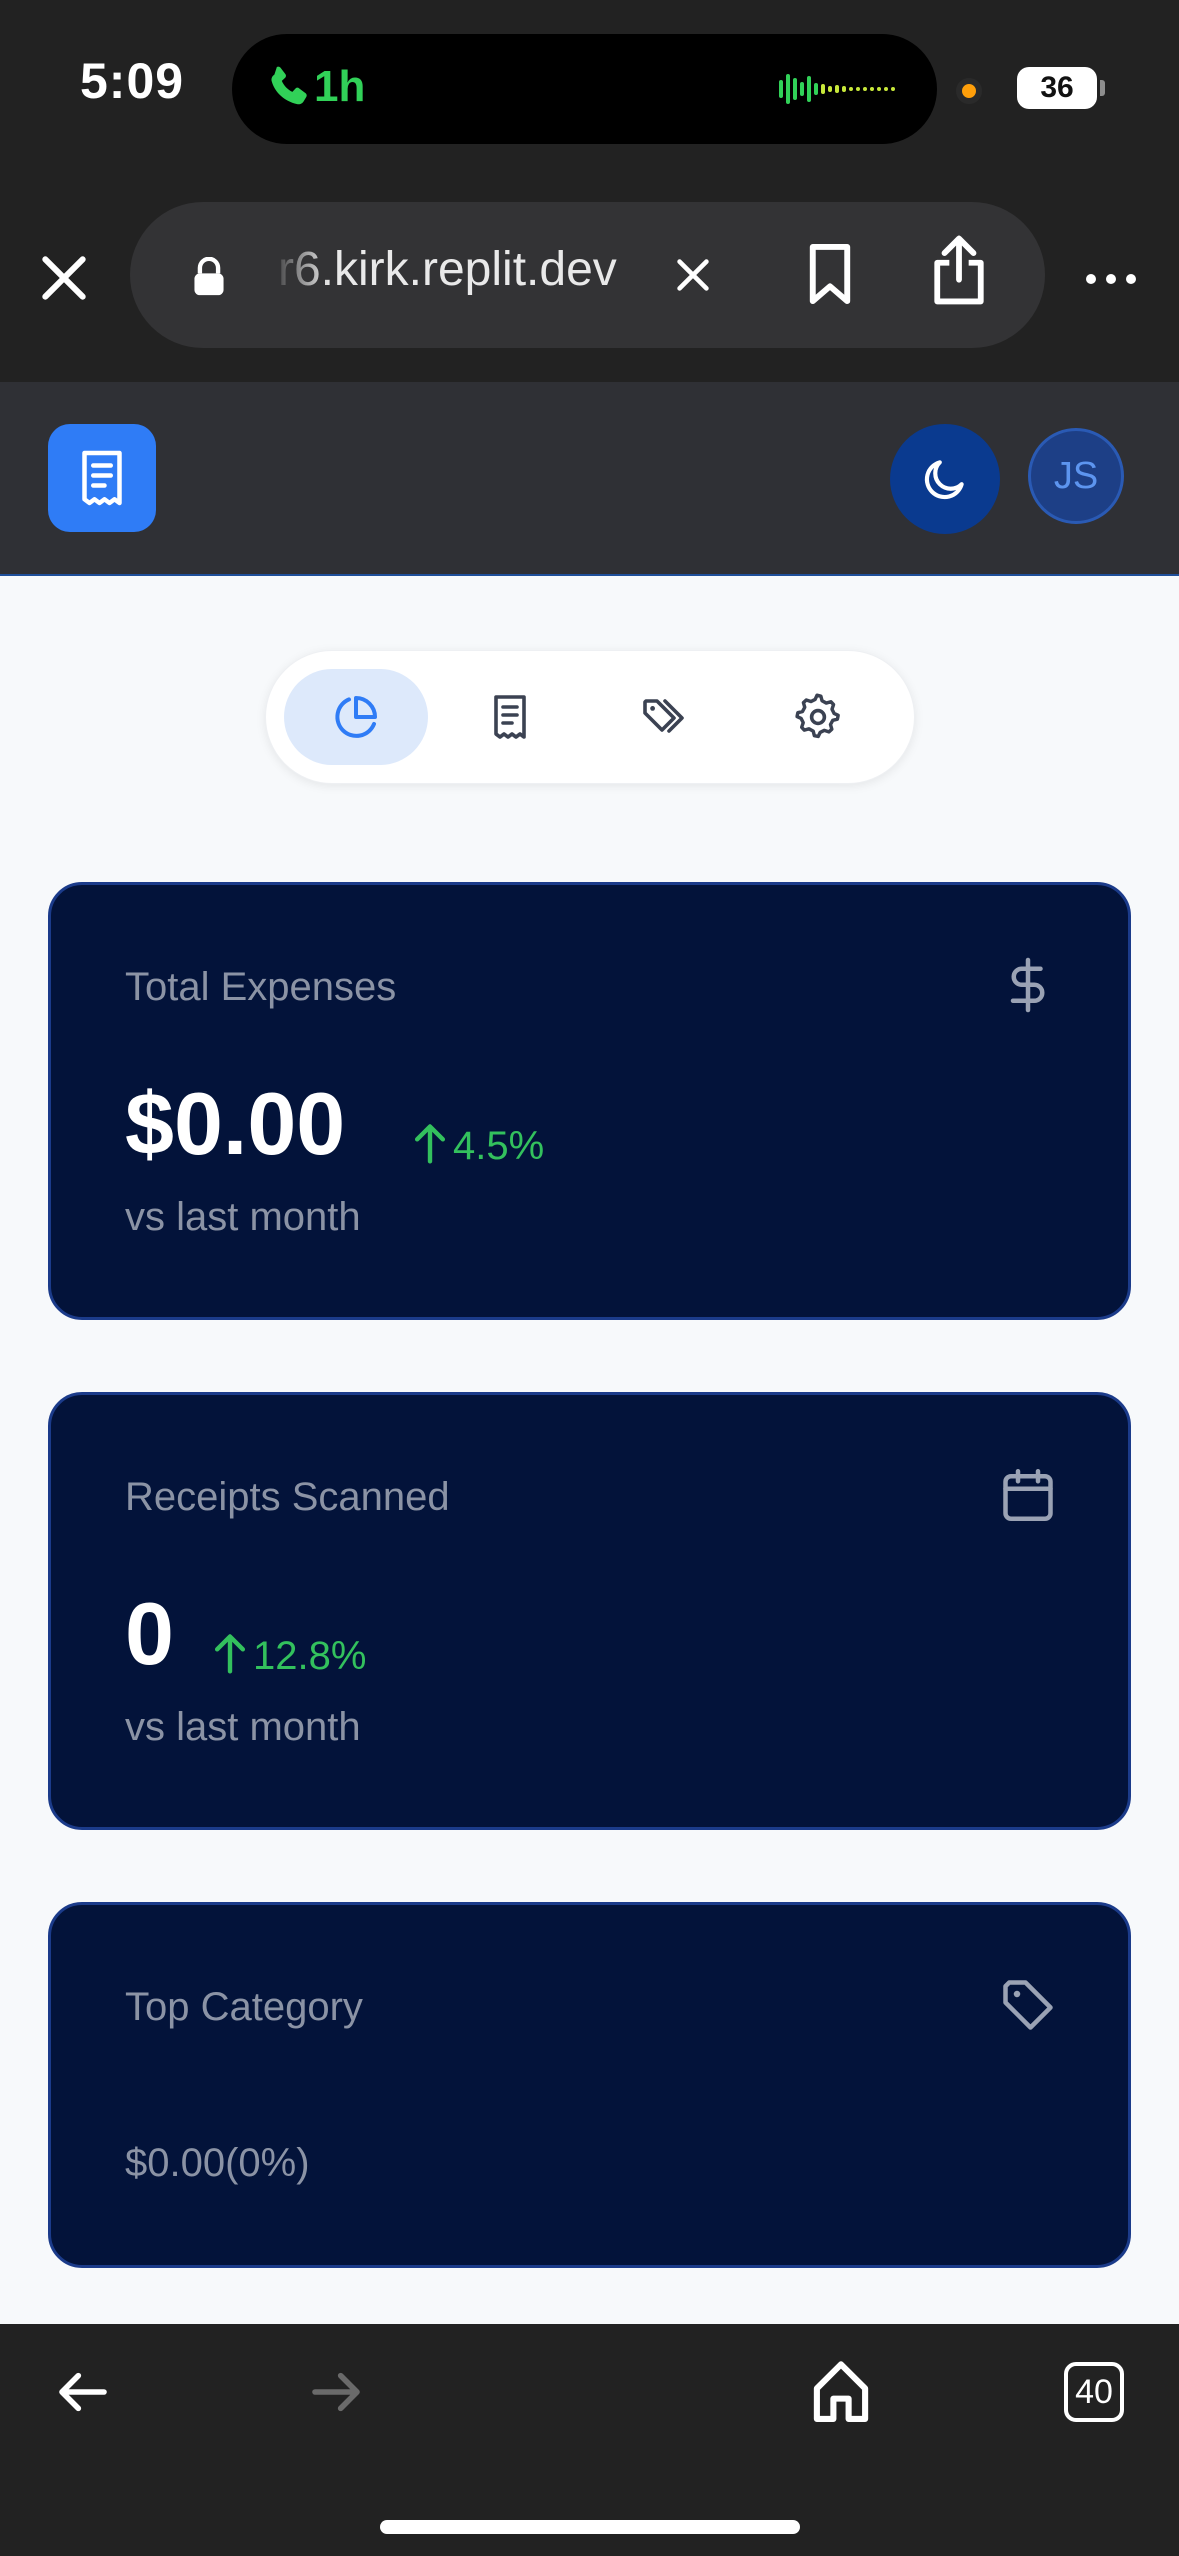 This screenshot has width=1179, height=2556. I want to click on calendar-icon, so click(1028, 1495).